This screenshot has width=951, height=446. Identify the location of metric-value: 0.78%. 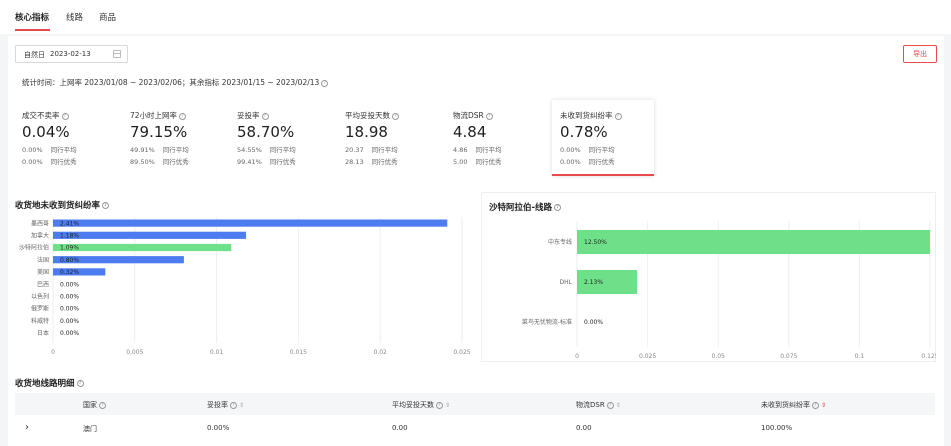
(584, 132).